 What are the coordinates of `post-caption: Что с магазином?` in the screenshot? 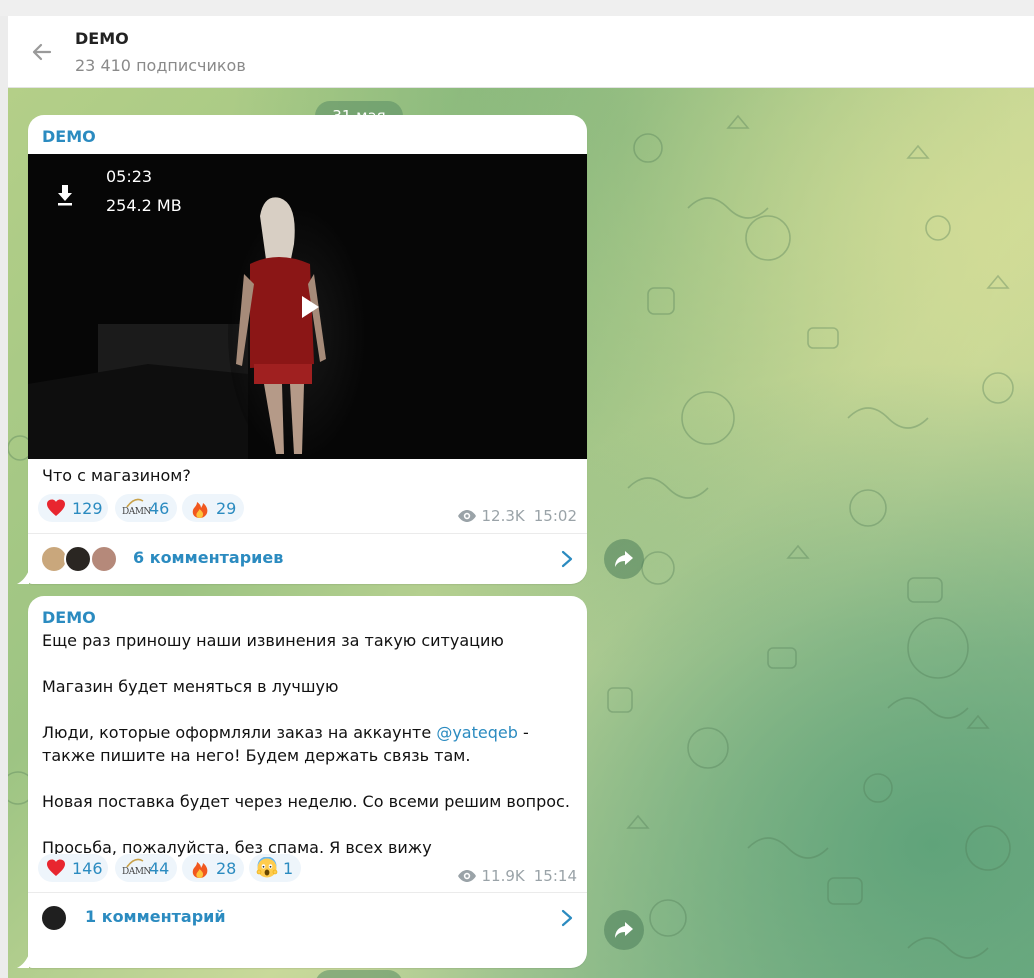 It's located at (116, 475).